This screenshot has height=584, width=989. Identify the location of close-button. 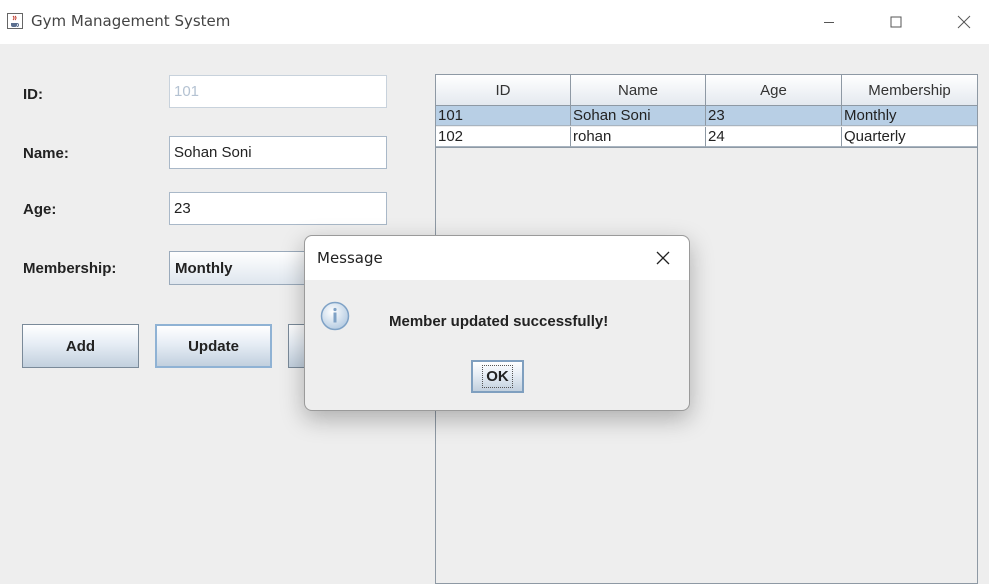
(964, 22).